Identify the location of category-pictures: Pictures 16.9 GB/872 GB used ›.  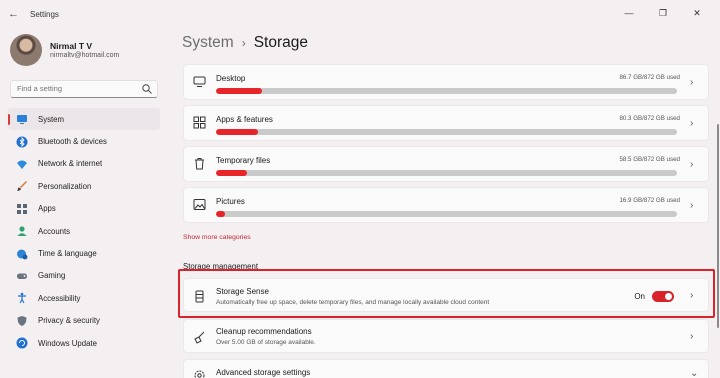
(446, 205).